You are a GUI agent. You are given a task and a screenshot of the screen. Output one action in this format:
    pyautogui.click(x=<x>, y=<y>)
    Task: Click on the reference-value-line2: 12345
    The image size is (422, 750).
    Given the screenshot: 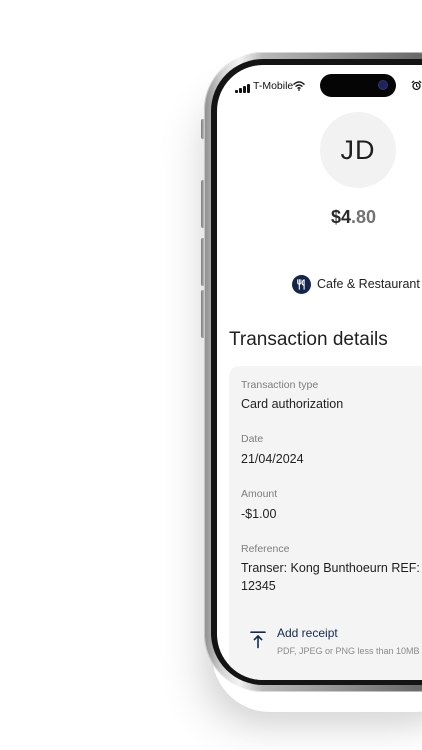 What is the action you would take?
    pyautogui.click(x=258, y=586)
    